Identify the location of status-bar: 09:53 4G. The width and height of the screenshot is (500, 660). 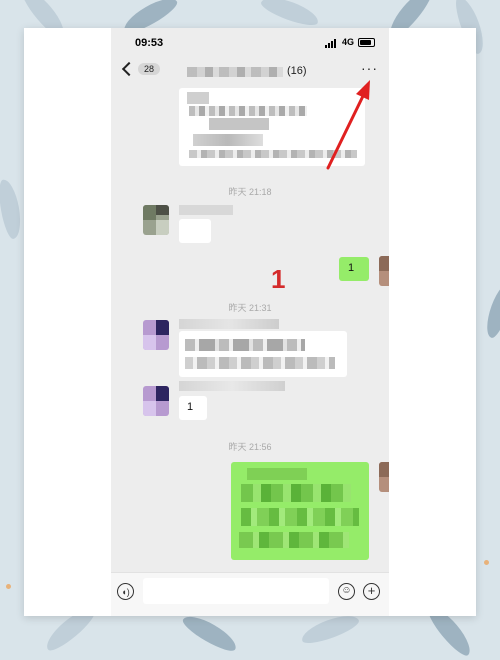
(250, 42).